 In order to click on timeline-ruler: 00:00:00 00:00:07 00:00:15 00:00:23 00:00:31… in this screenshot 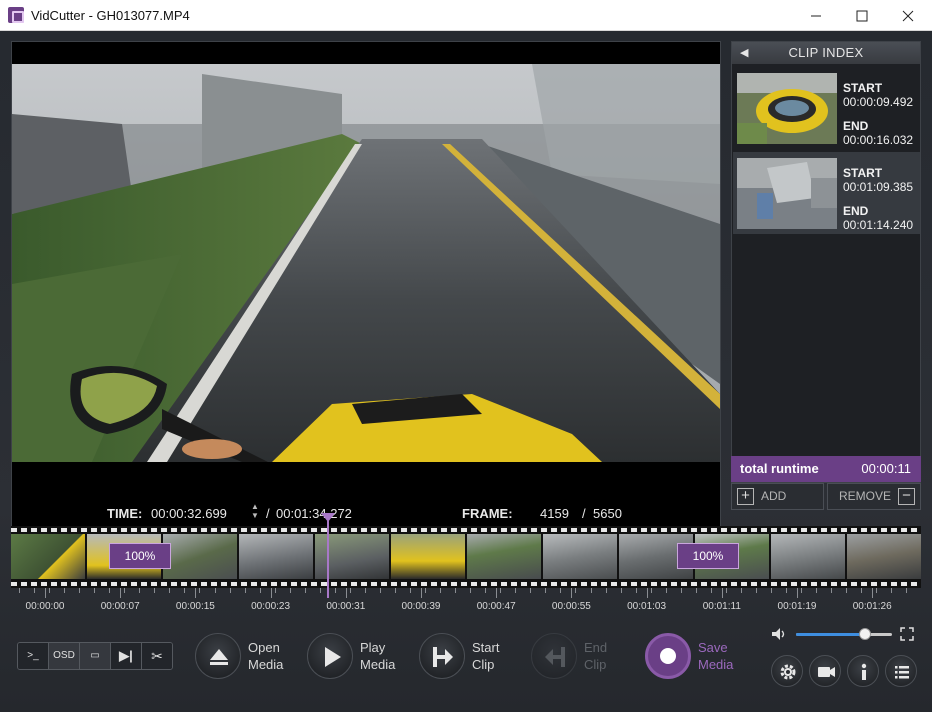, I will do `click(466, 603)`.